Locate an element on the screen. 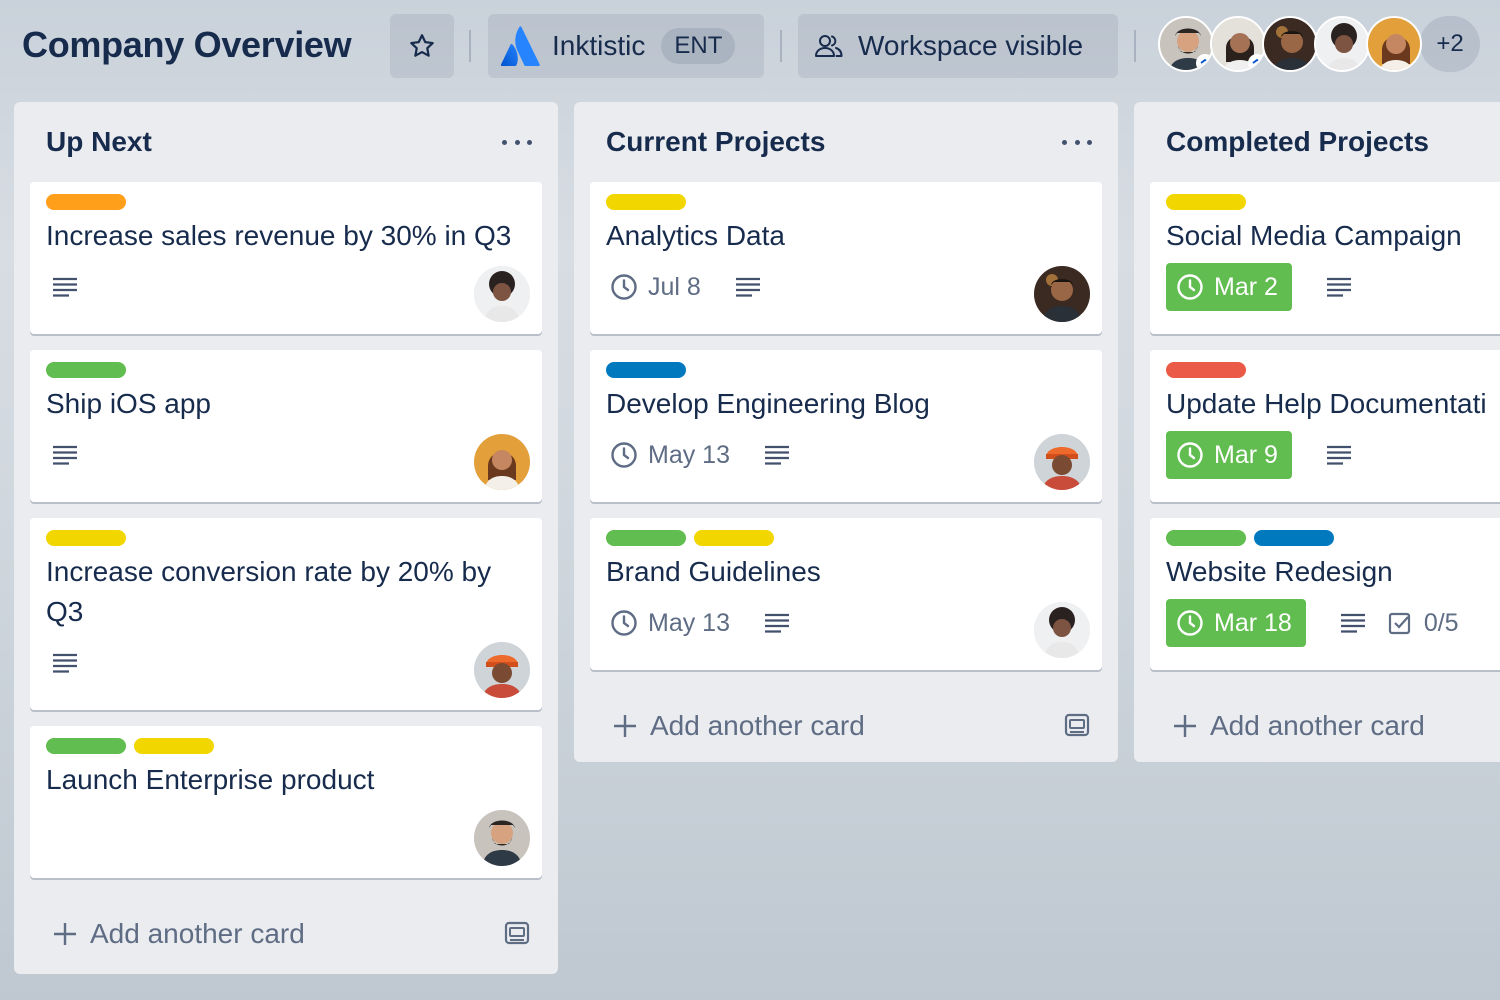  workspace-button: Inktistic ENT is located at coordinates (626, 46).